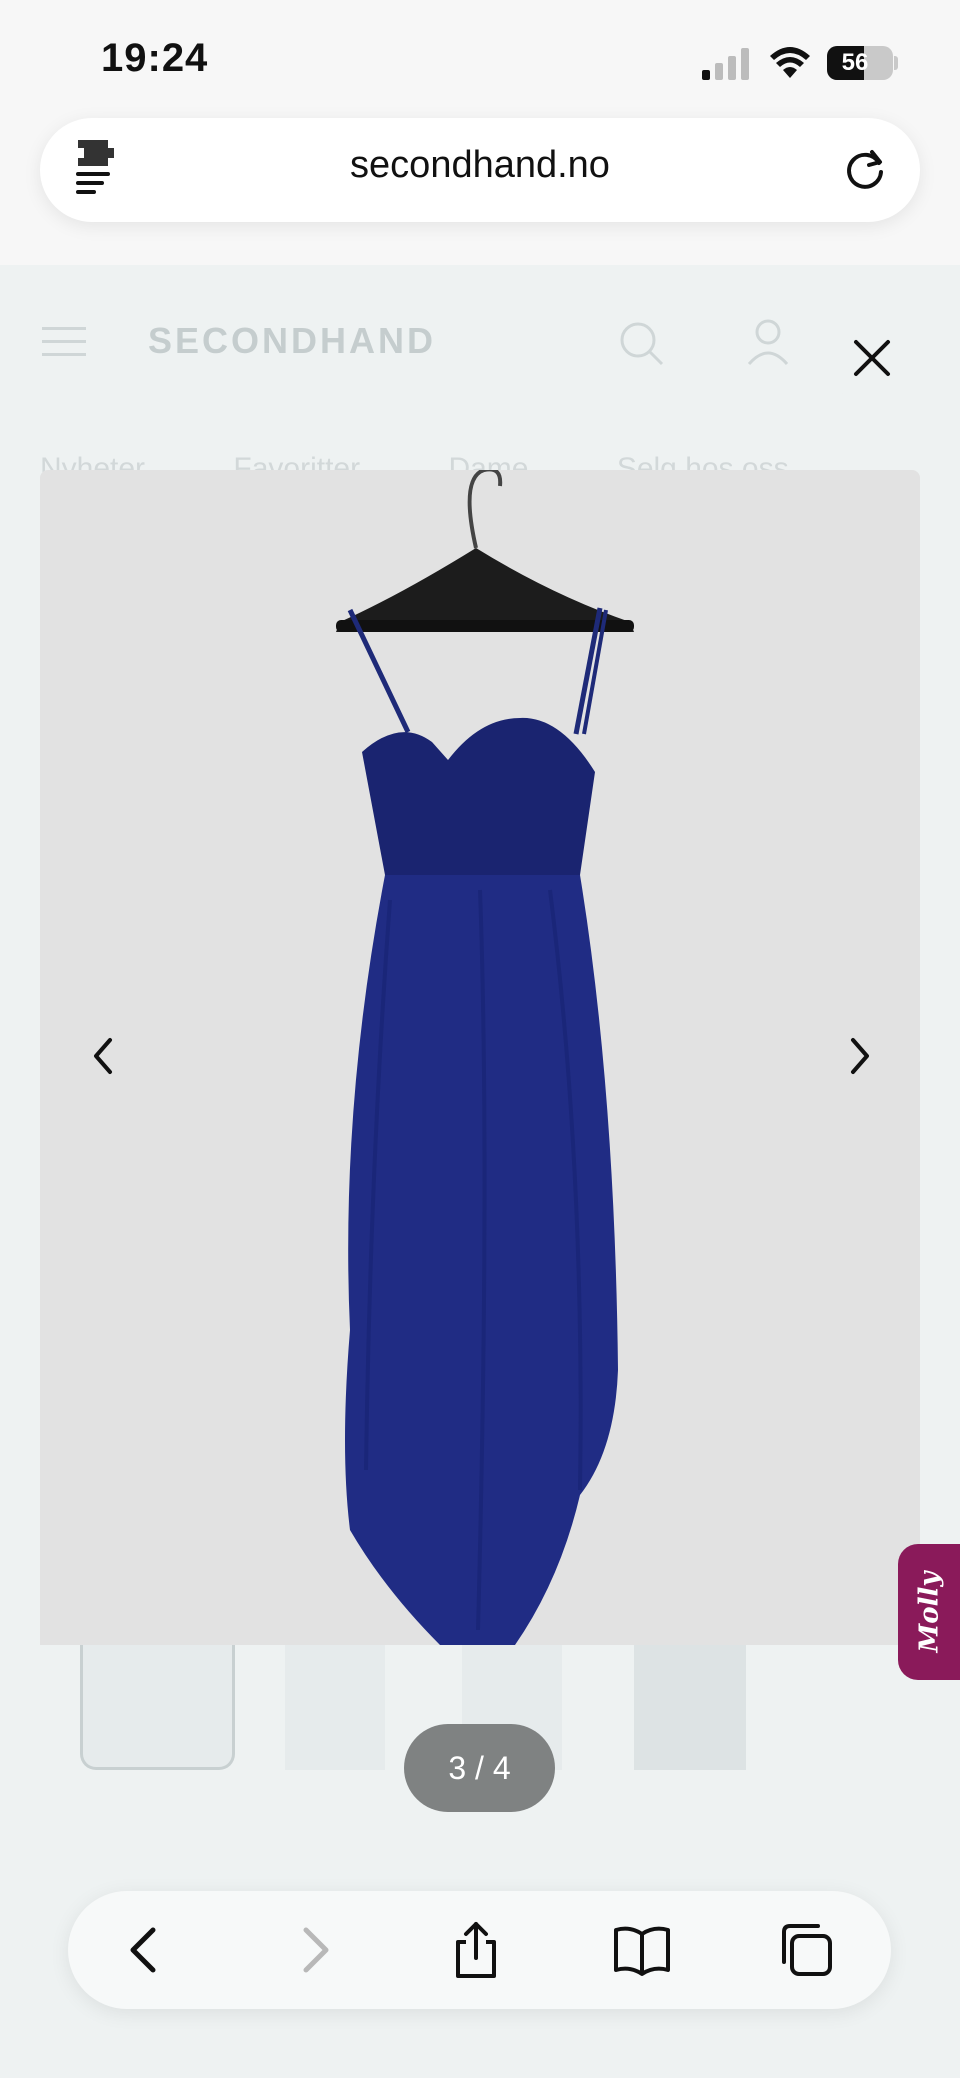 The height and width of the screenshot is (2078, 960). Describe the element at coordinates (480, 340) in the screenshot. I see `site-header` at that location.